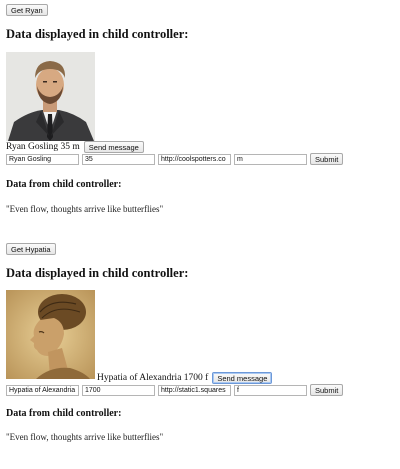  Describe the element at coordinates (31, 249) in the screenshot. I see `get-hypatia-button: Get Hypatia` at that location.